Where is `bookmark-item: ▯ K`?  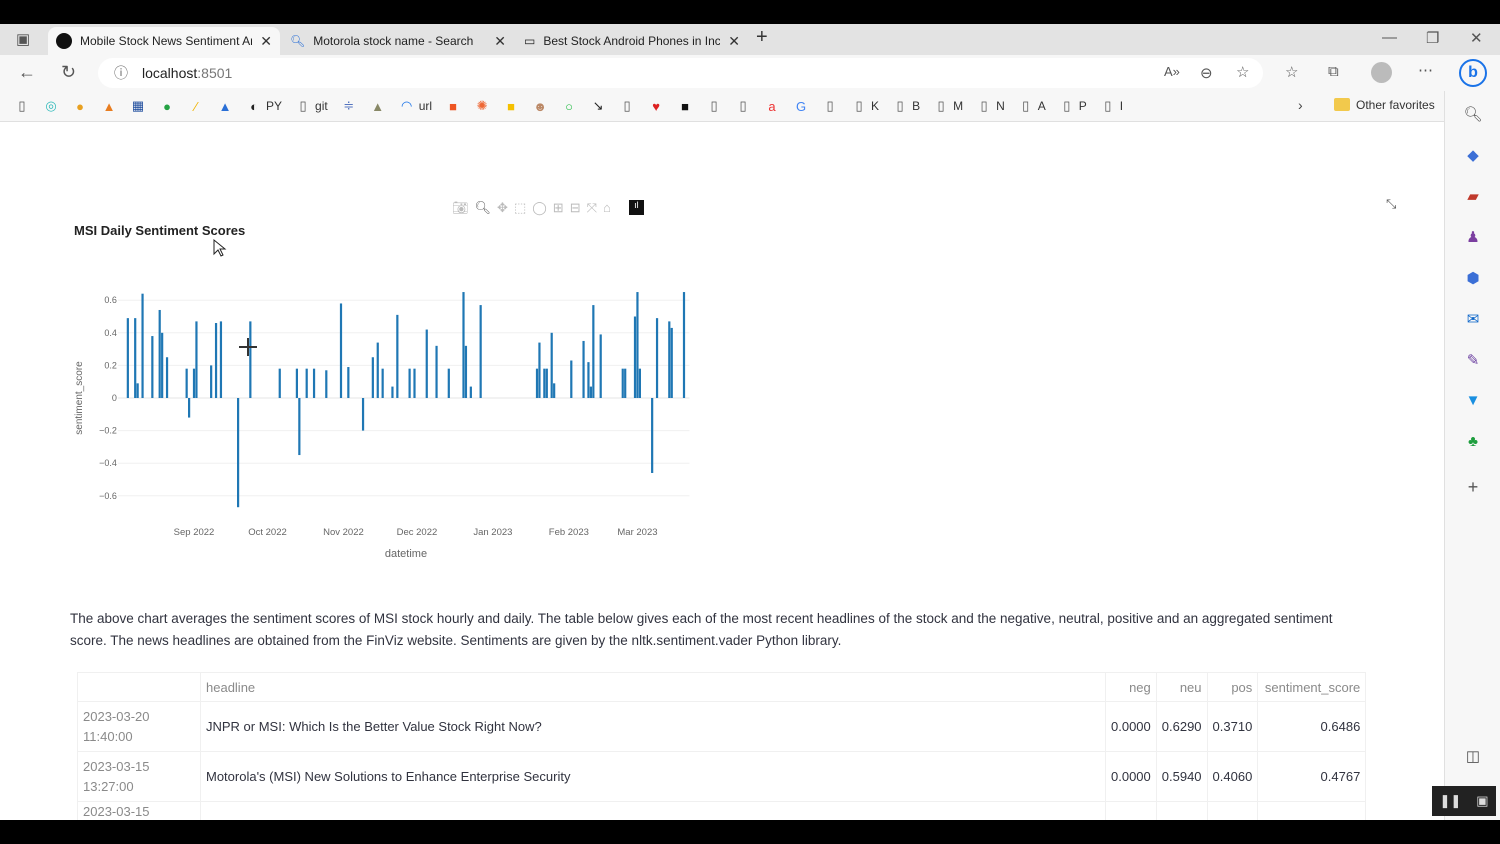 bookmark-item: ▯ K is located at coordinates (865, 106).